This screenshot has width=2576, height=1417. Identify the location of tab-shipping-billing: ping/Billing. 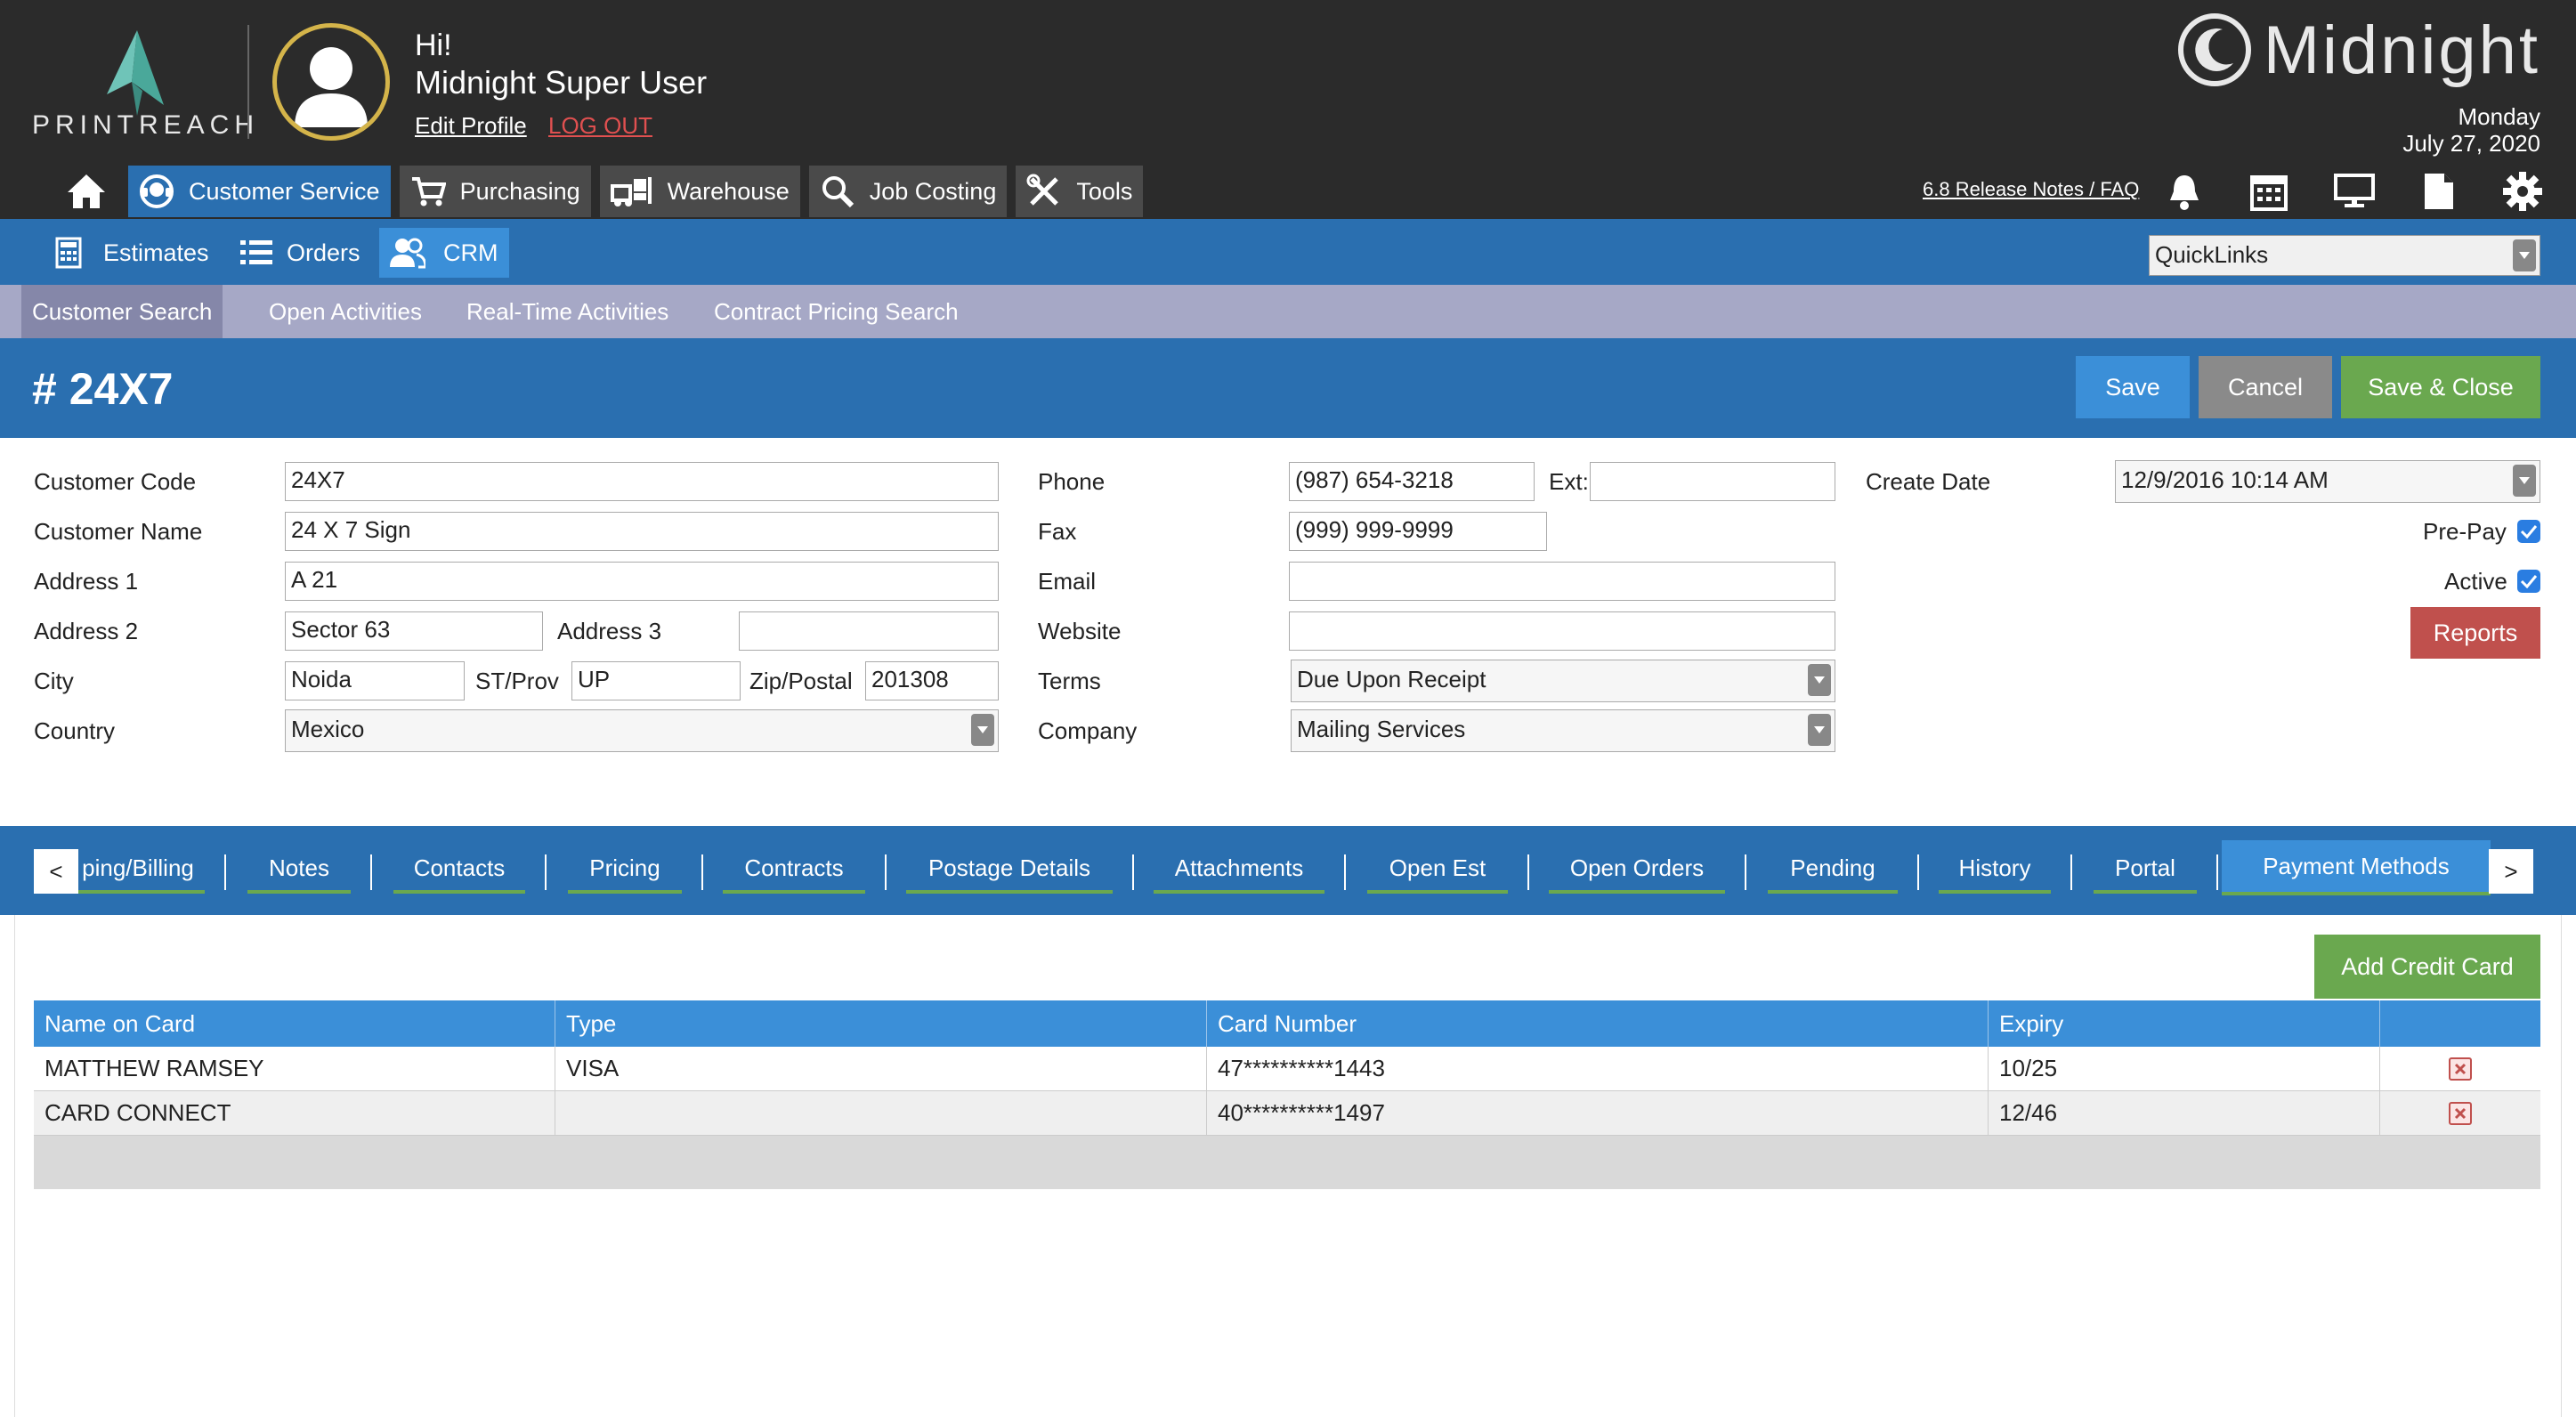
(138, 870).